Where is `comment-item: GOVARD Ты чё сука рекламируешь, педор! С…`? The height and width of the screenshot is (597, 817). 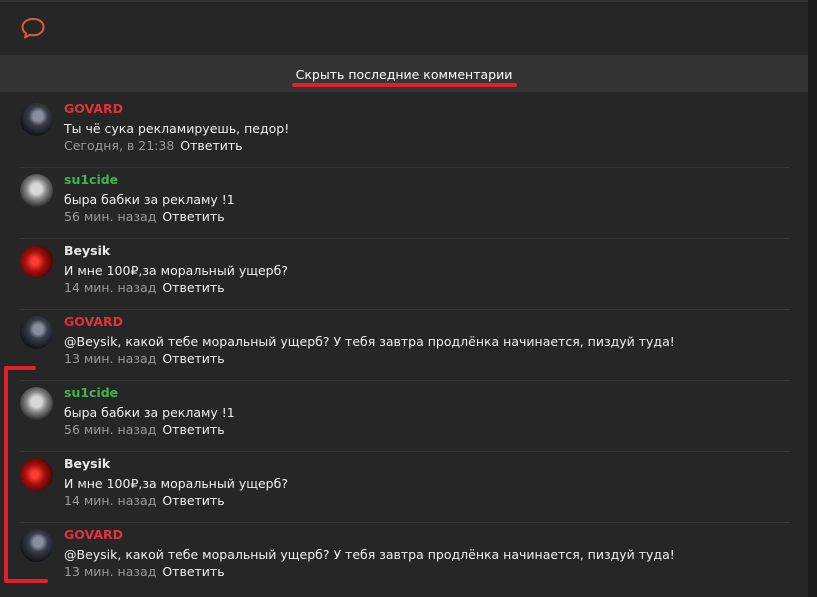
comment-item: GOVARD Ты чё сука рекламируешь, педор! С… is located at coordinates (405, 132).